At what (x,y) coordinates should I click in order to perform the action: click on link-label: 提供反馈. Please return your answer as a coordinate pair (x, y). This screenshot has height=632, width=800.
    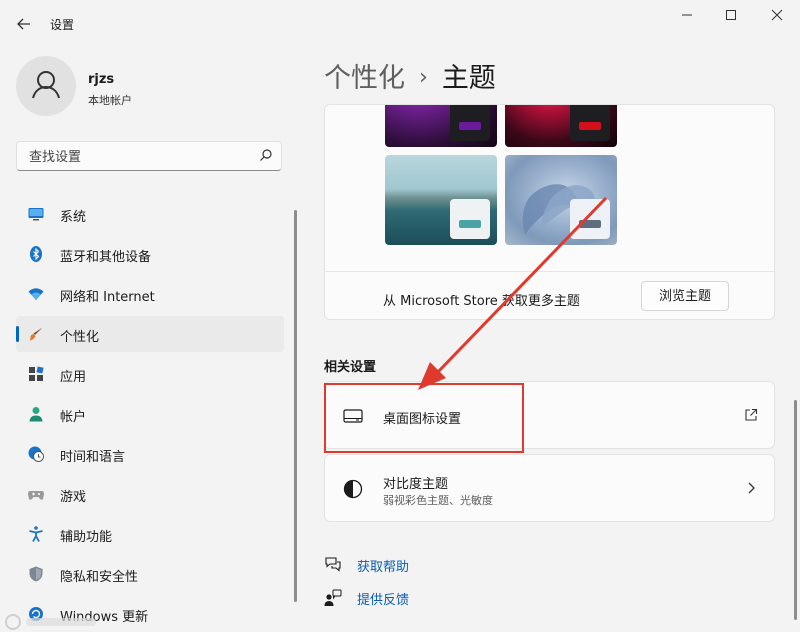
    Looking at the image, I should click on (383, 600).